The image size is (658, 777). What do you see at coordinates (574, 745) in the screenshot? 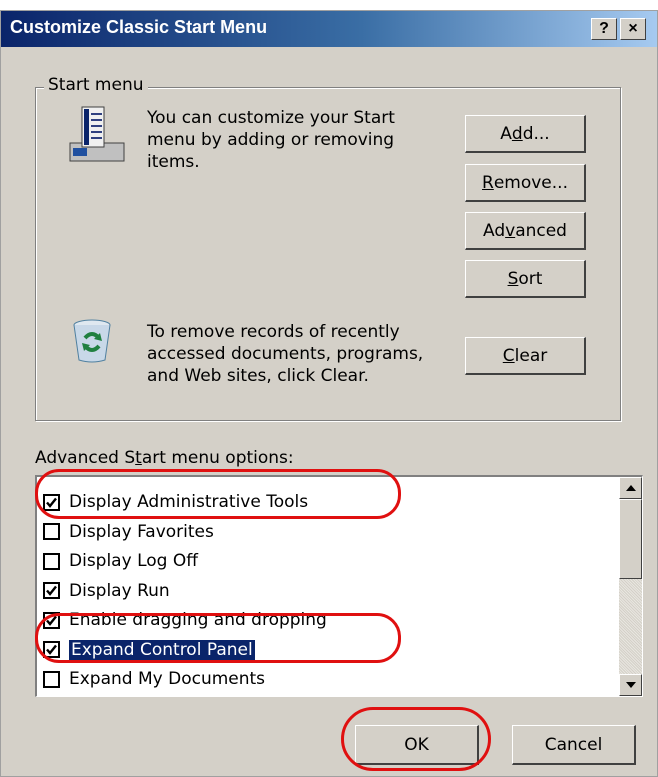
I see `cancel-button: Cancel` at bounding box center [574, 745].